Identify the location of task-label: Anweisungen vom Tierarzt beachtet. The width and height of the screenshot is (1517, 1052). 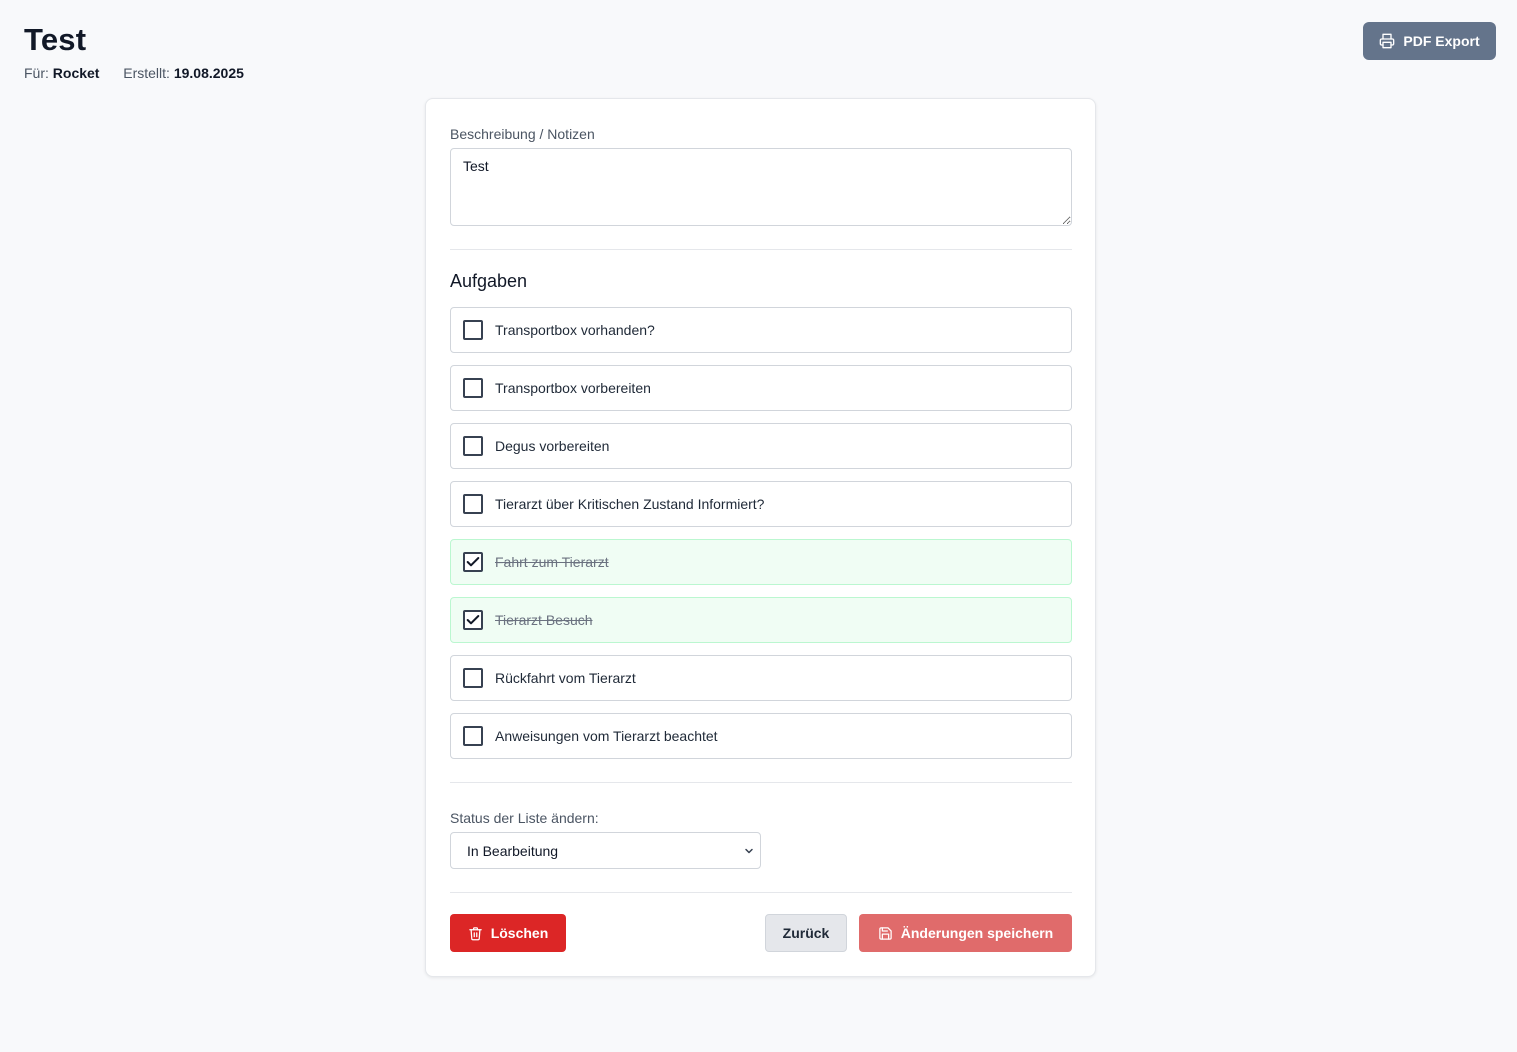
(606, 736).